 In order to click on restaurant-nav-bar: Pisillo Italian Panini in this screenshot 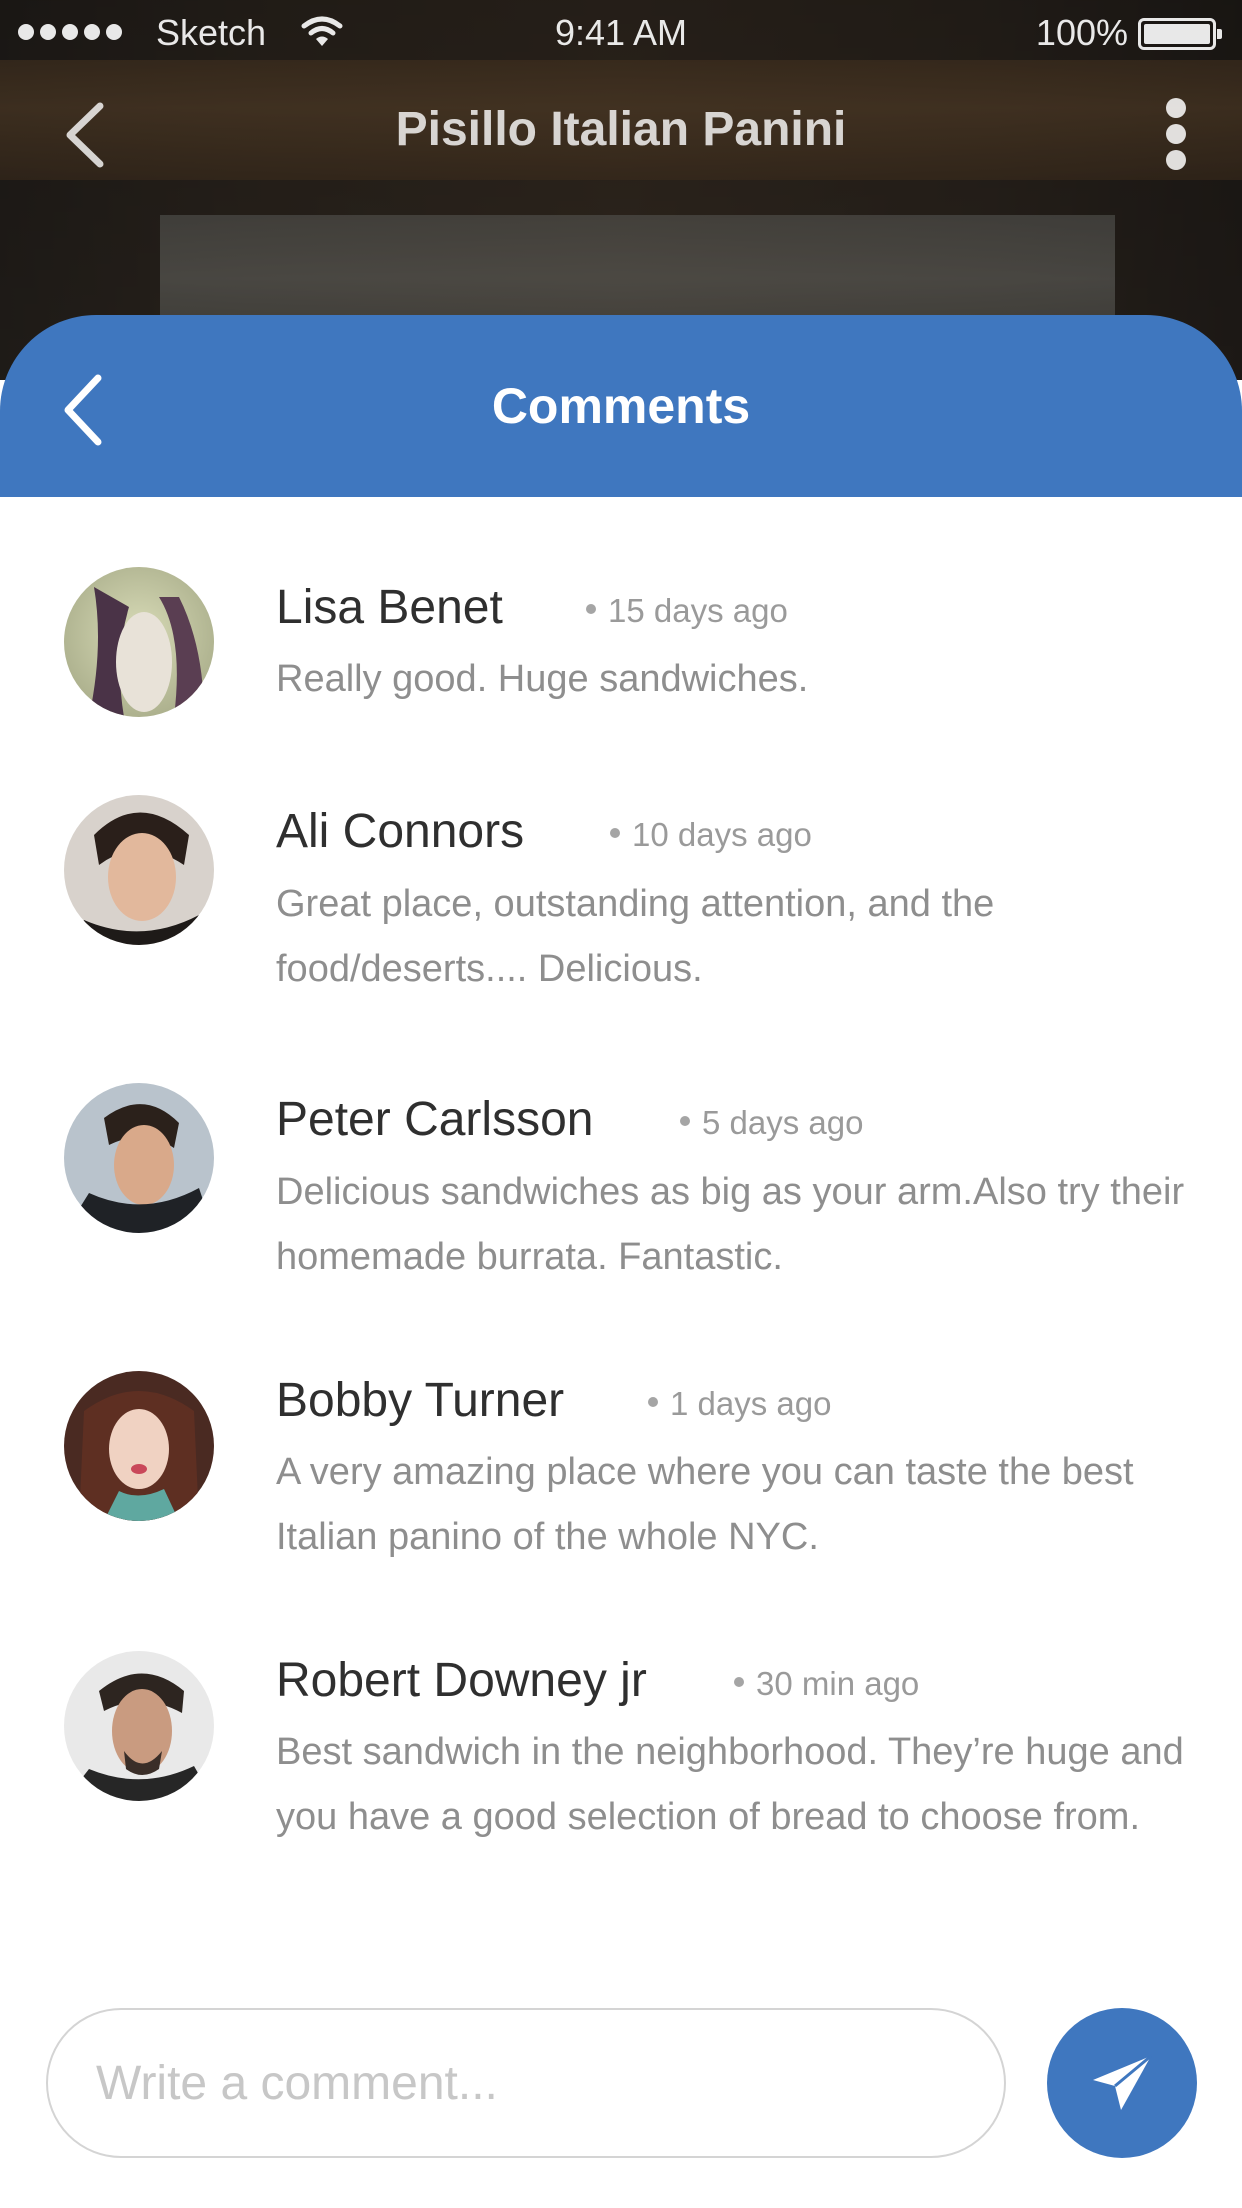, I will do `click(621, 132)`.